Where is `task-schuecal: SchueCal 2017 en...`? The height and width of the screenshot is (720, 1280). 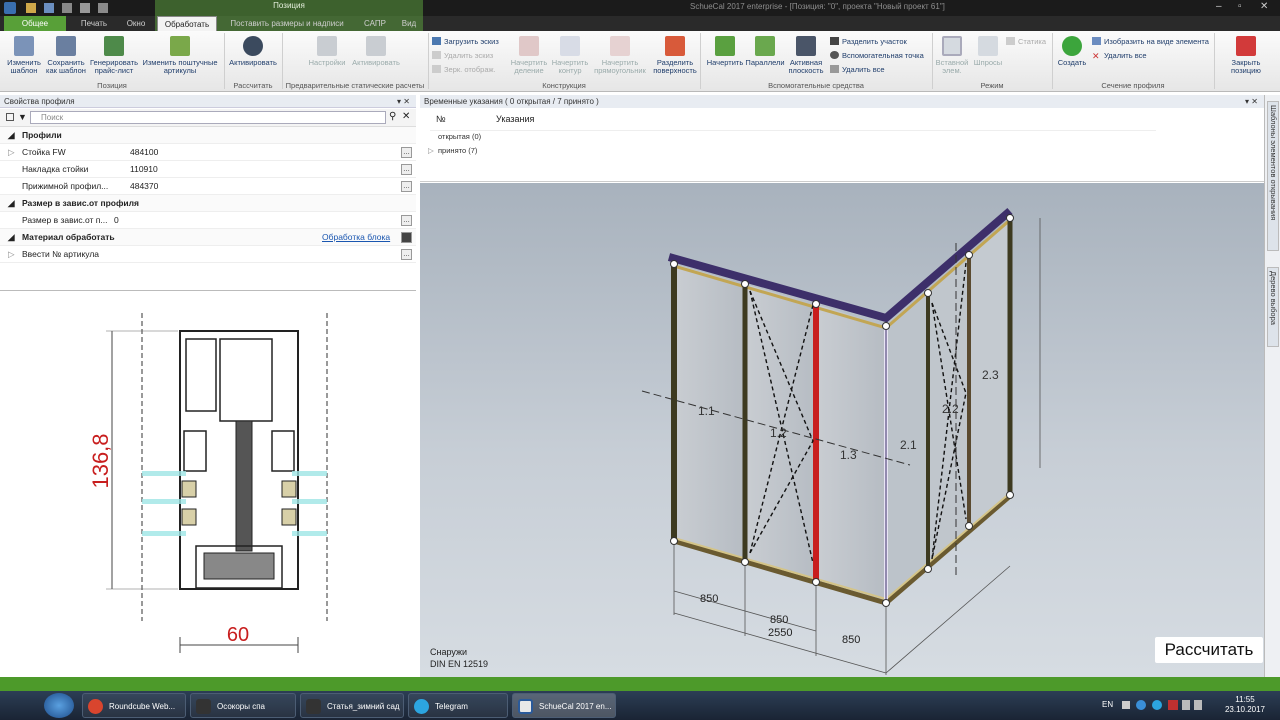
task-schuecal: SchueCal 2017 en... is located at coordinates (564, 705).